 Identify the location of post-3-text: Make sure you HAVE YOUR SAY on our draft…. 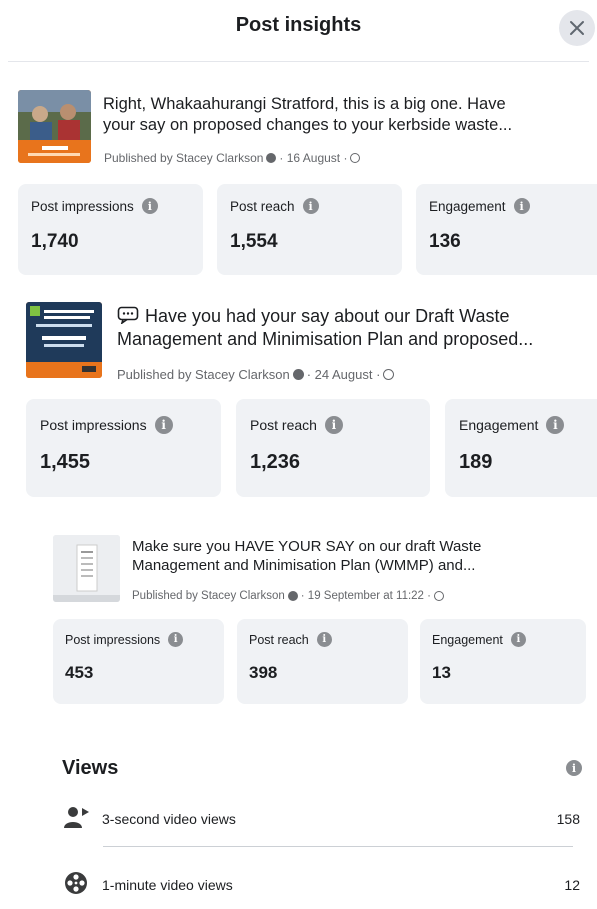
(352, 557).